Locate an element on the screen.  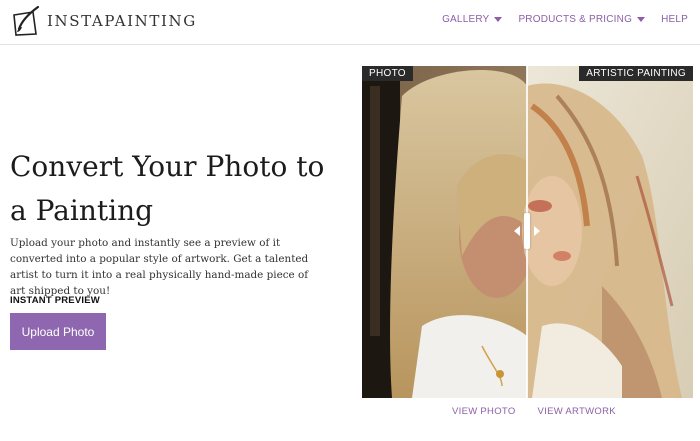
page-title: Convert Your Photo to a Painting is located at coordinates (167, 188).